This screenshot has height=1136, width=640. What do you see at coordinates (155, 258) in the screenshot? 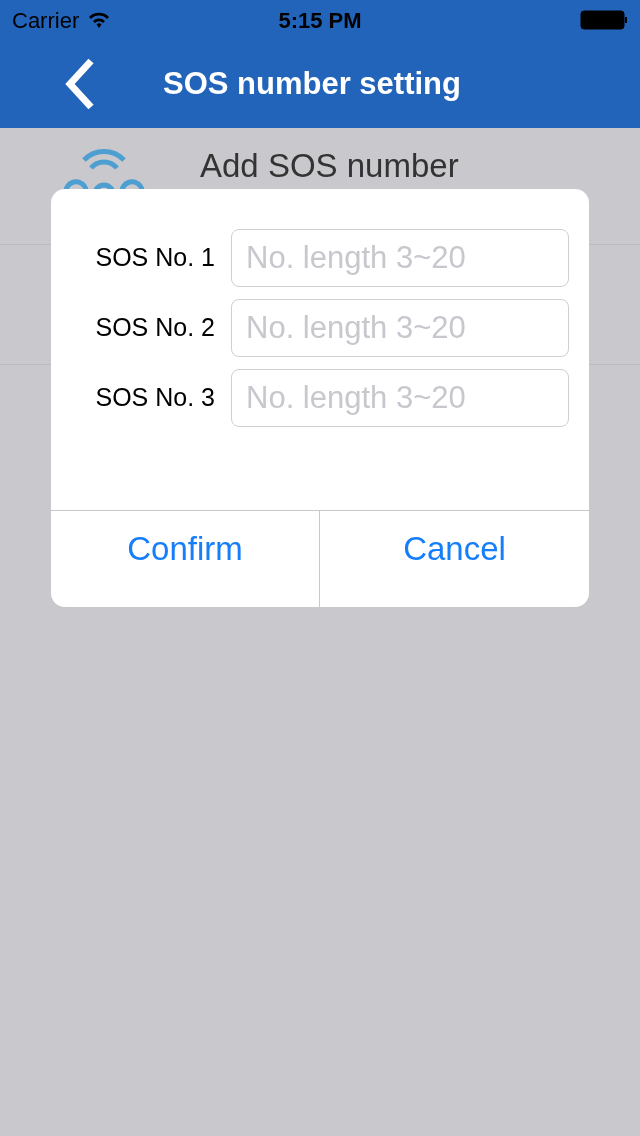
I see `field-label: SOS No. 1` at bounding box center [155, 258].